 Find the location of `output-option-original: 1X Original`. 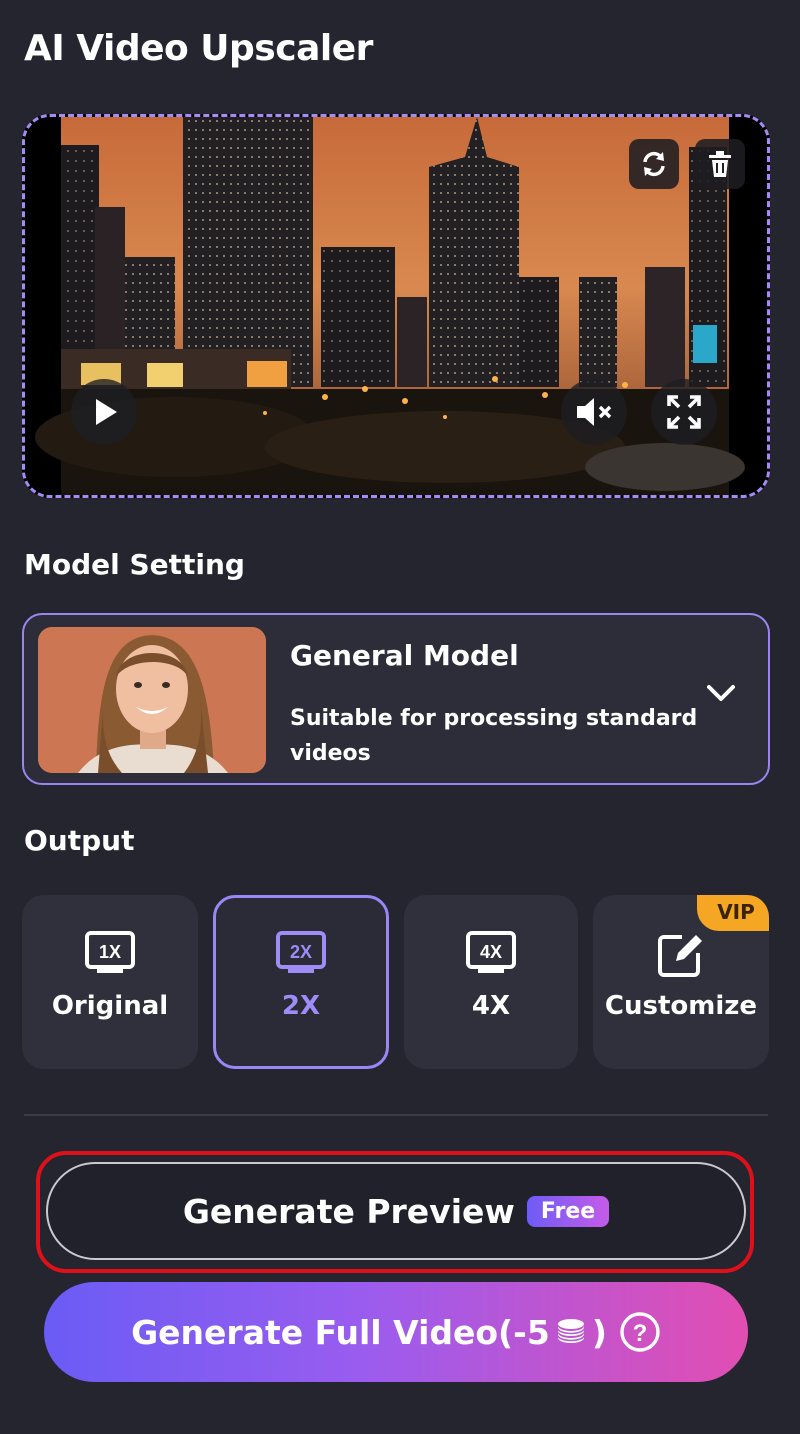

output-option-original: 1X Original is located at coordinates (110, 982).